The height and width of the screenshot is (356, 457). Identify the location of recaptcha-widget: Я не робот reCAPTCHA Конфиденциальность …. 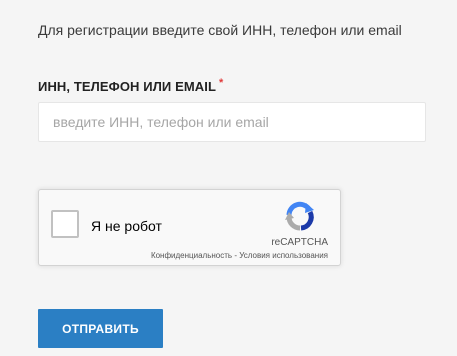
(189, 227).